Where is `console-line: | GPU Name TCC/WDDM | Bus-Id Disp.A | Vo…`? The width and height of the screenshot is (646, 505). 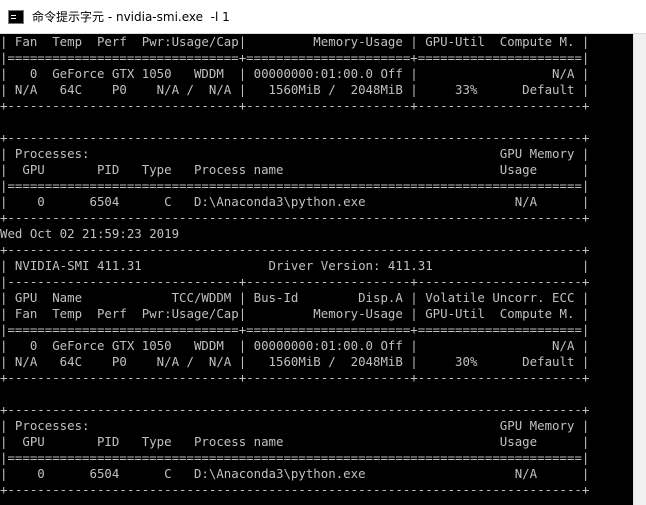
console-line: | GPU Name TCC/WDDM | Bus-Id Disp.A | Vo… is located at coordinates (295, 297).